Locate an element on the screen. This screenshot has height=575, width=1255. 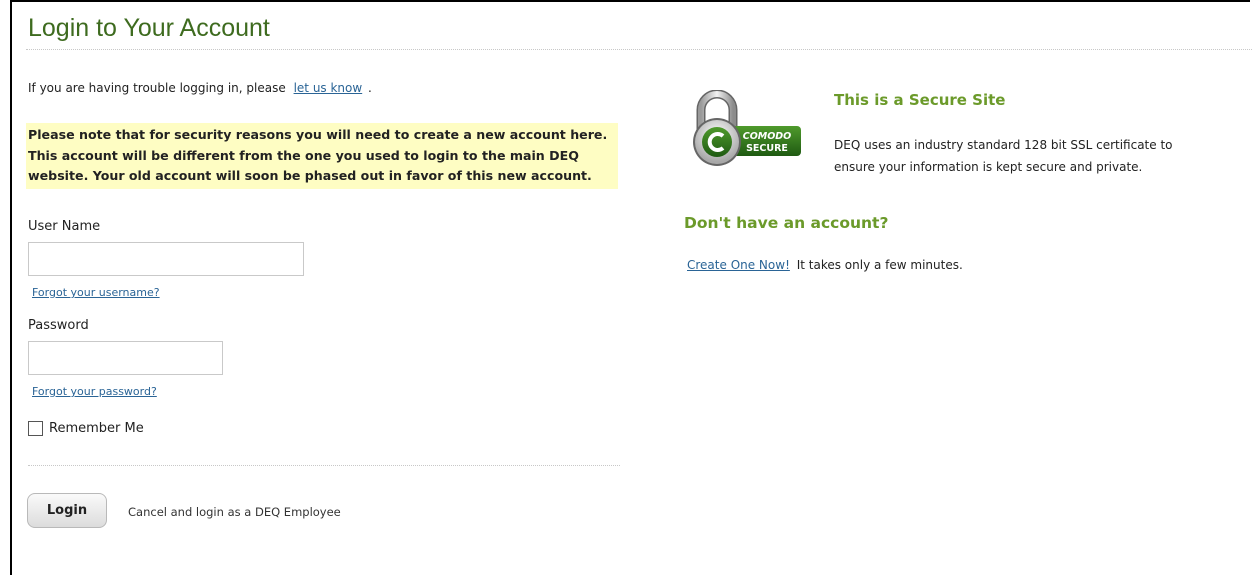
create-one-now-link: Create One Now! is located at coordinates (738, 265).